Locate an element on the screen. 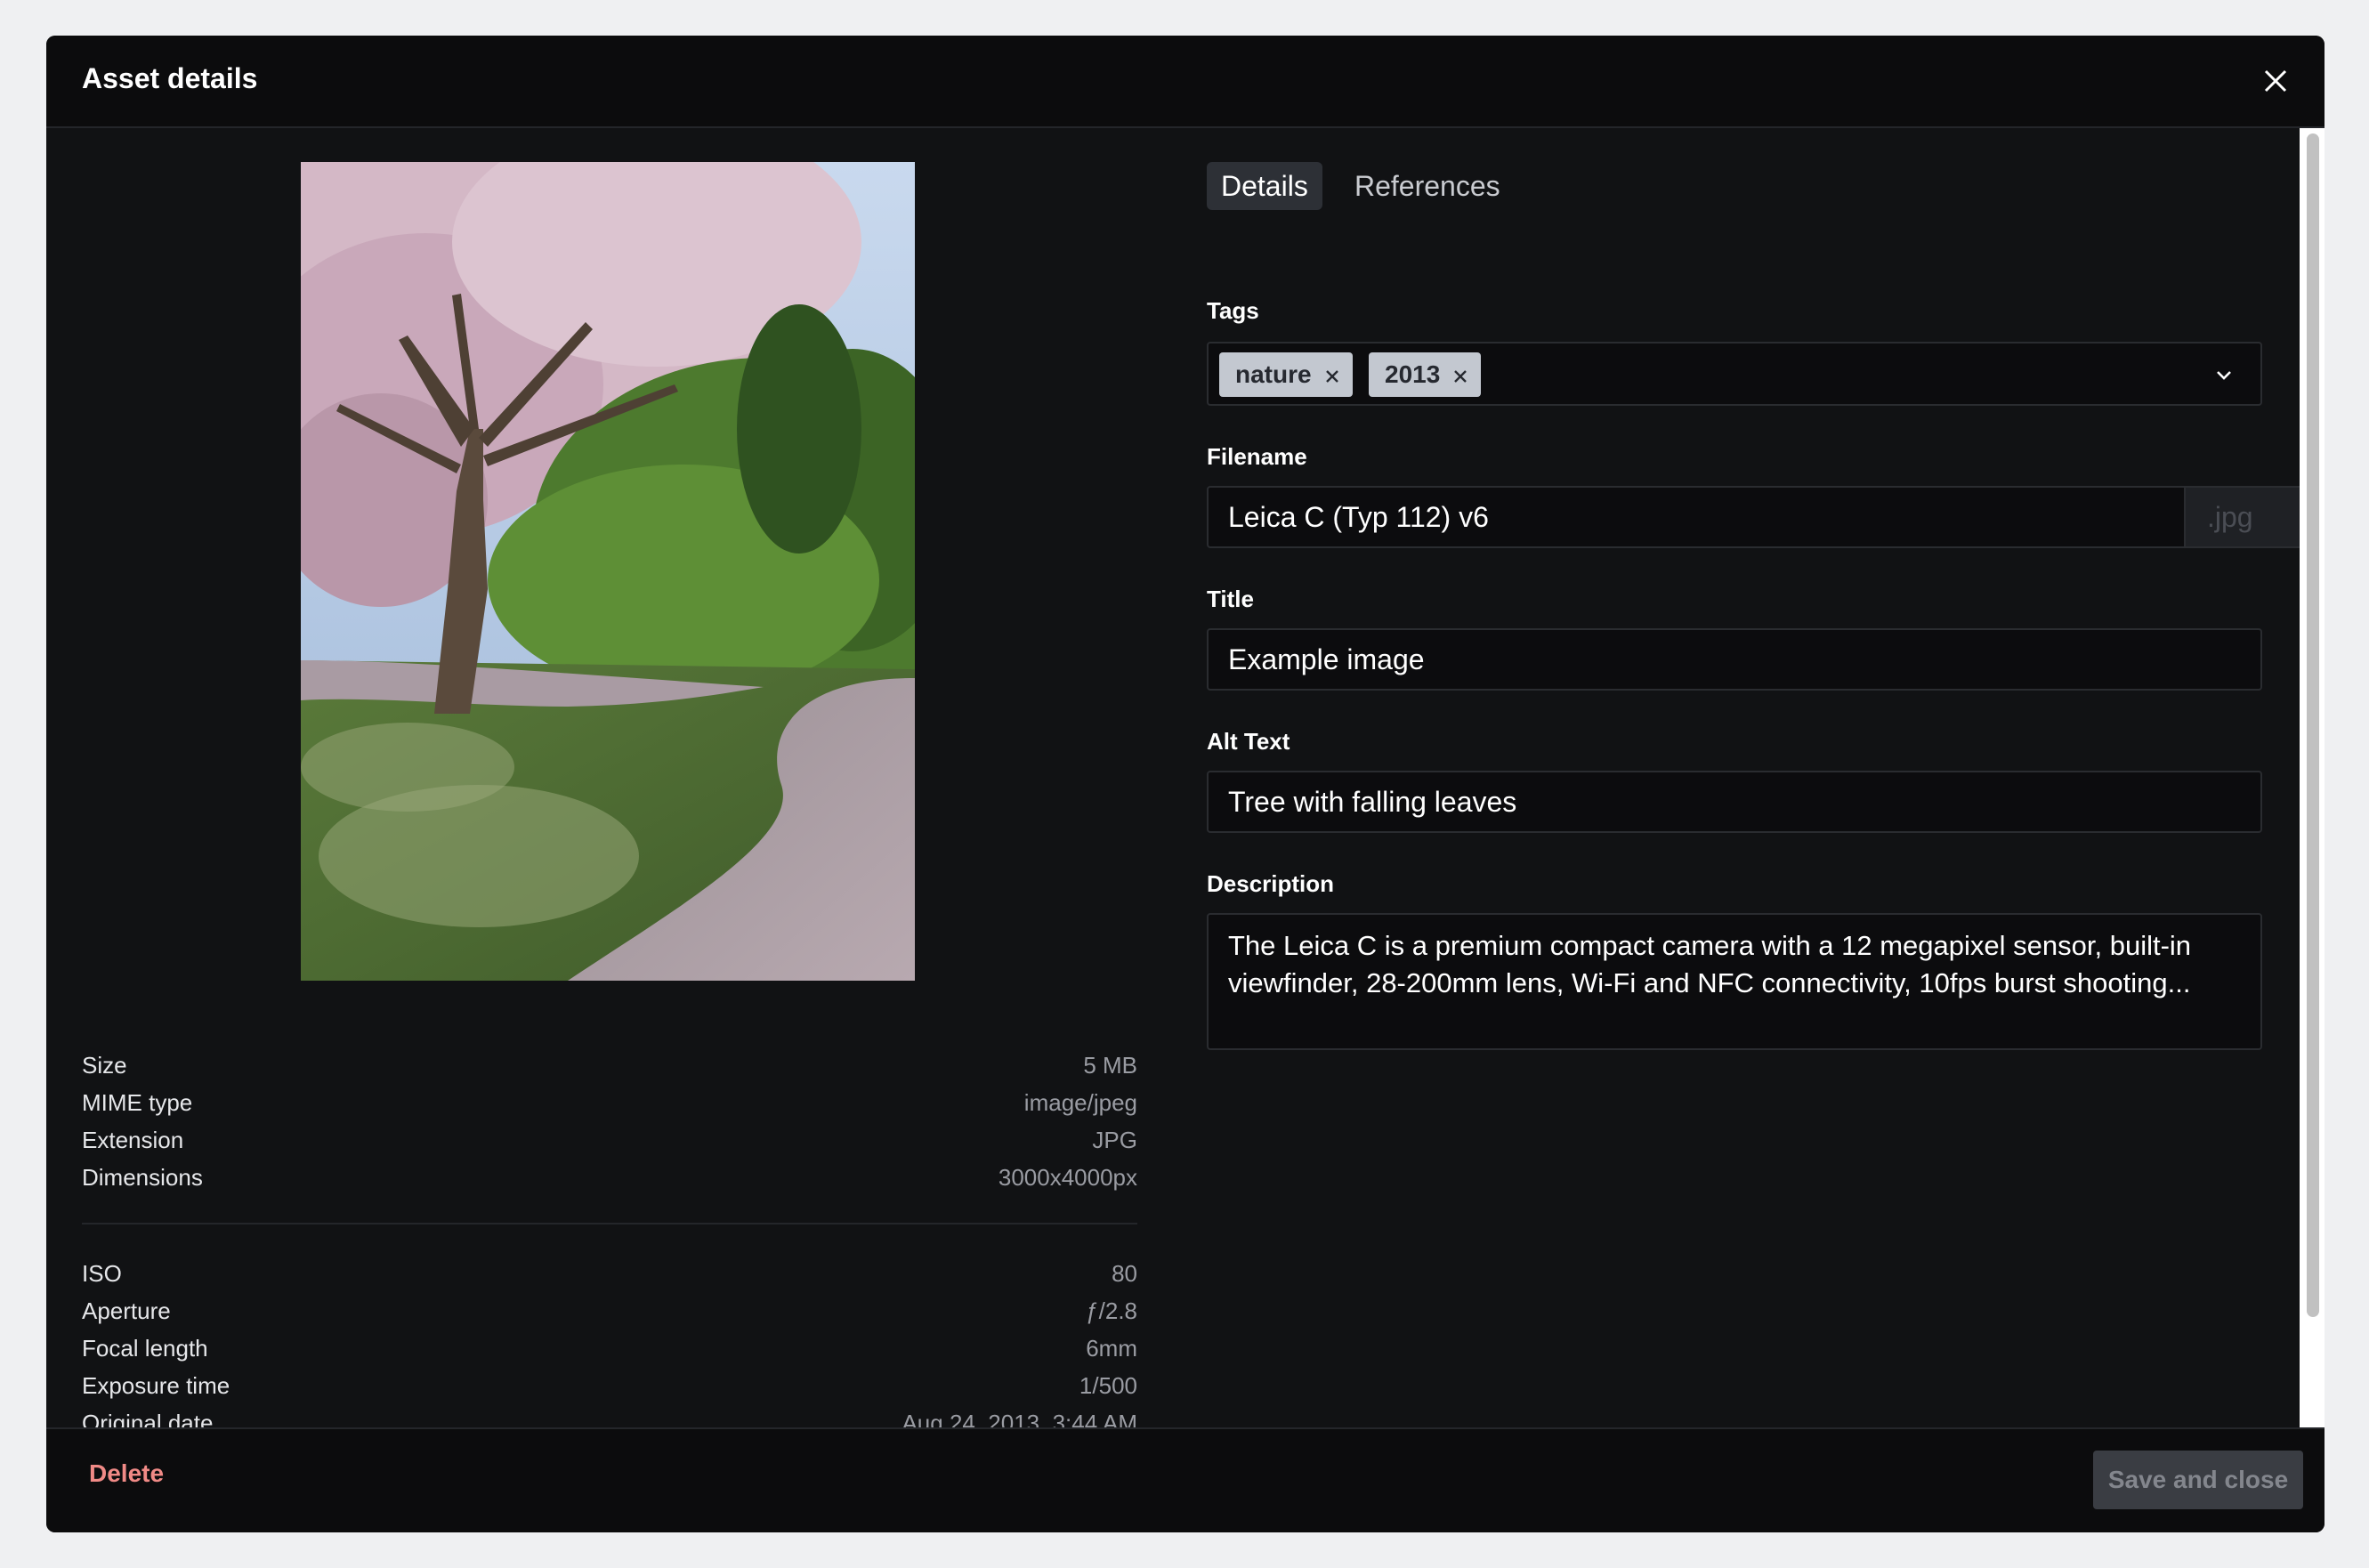  meta-value: 6mm is located at coordinates (1112, 1348).